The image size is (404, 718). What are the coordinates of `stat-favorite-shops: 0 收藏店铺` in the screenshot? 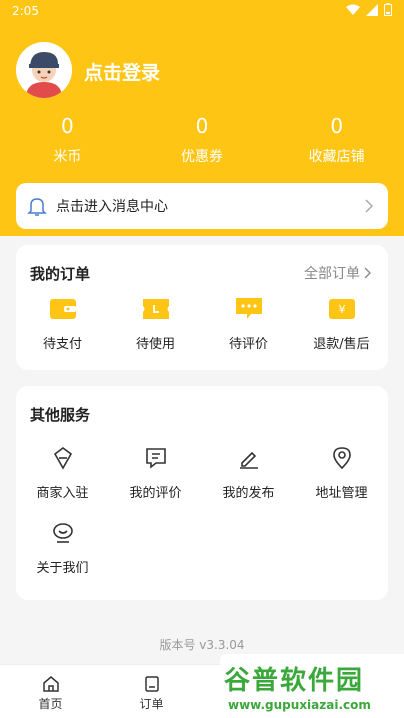 It's located at (336, 140).